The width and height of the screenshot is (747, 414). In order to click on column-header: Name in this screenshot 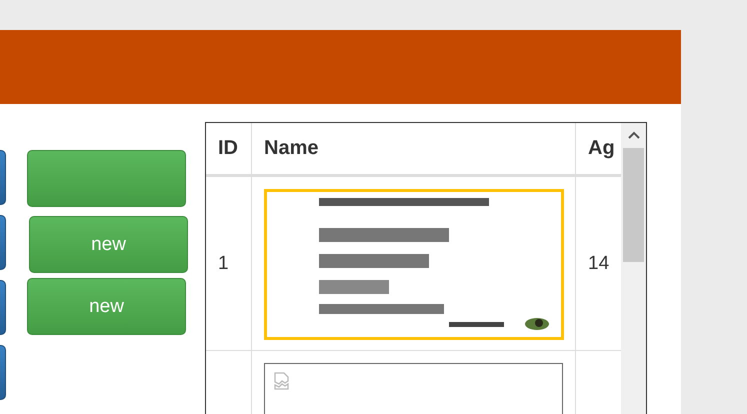, I will do `click(291, 148)`.